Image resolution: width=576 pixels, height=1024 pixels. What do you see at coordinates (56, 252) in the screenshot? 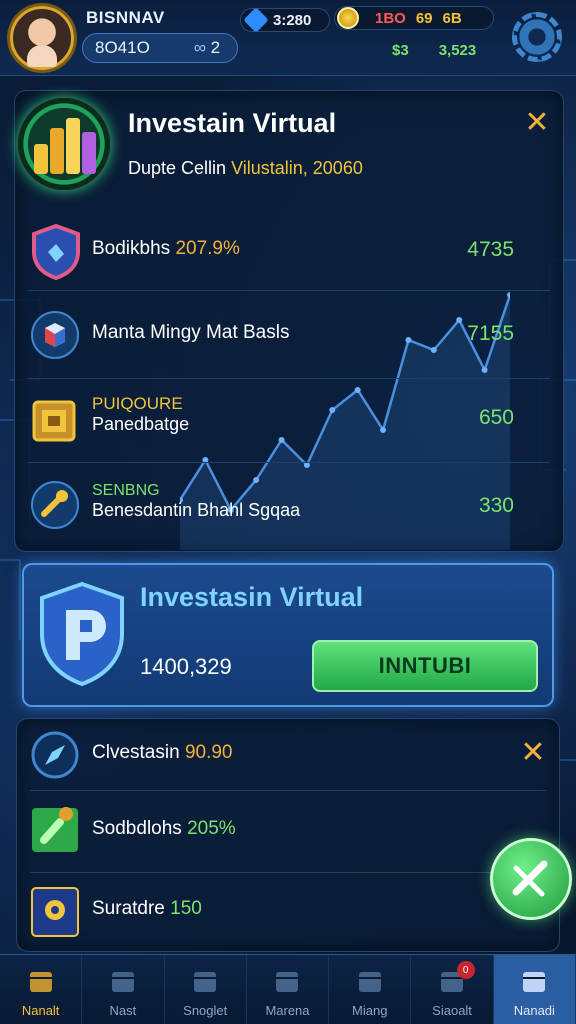
I see `shield-icon` at bounding box center [56, 252].